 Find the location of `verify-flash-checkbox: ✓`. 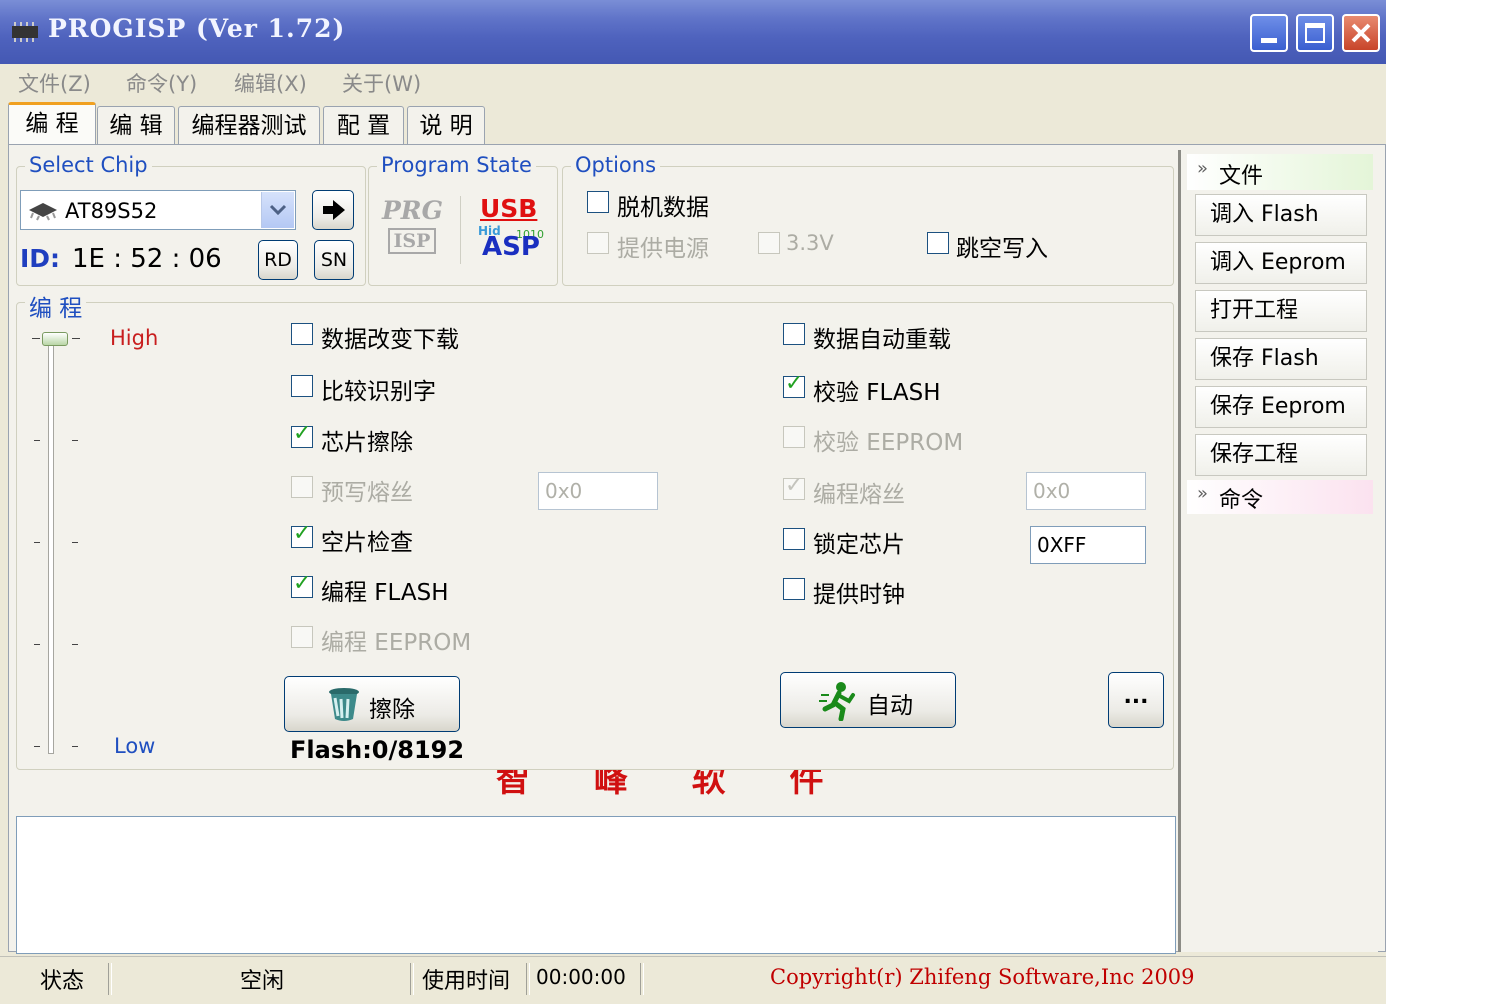

verify-flash-checkbox: ✓ is located at coordinates (794, 384).